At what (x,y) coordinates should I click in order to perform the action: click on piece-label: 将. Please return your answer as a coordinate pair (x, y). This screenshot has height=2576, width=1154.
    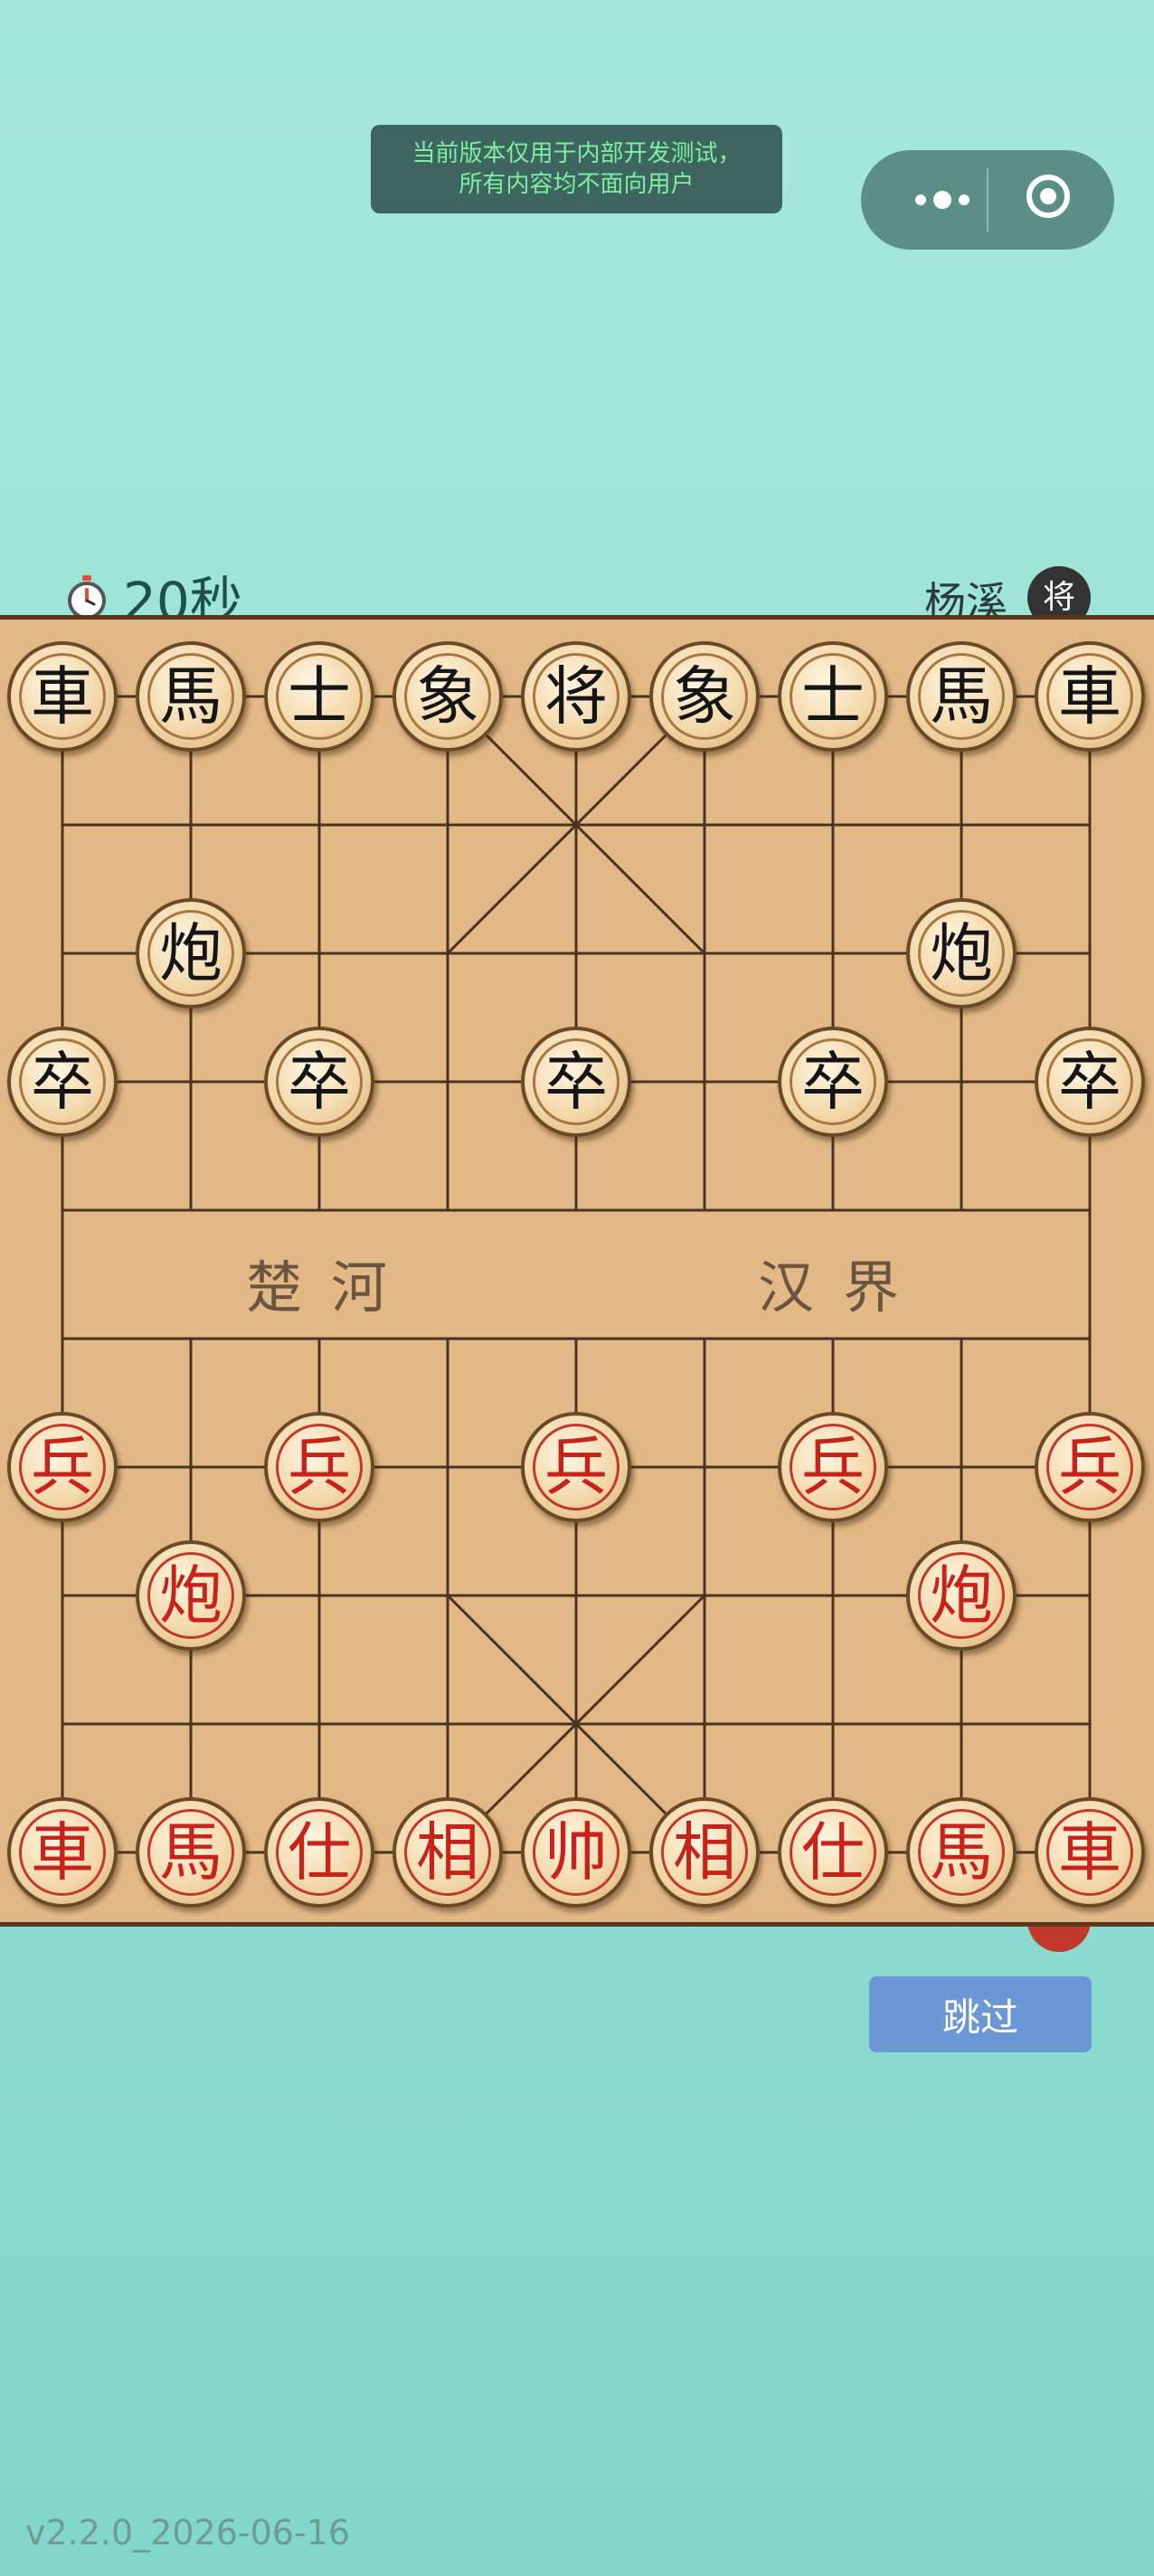
    Looking at the image, I should click on (576, 696).